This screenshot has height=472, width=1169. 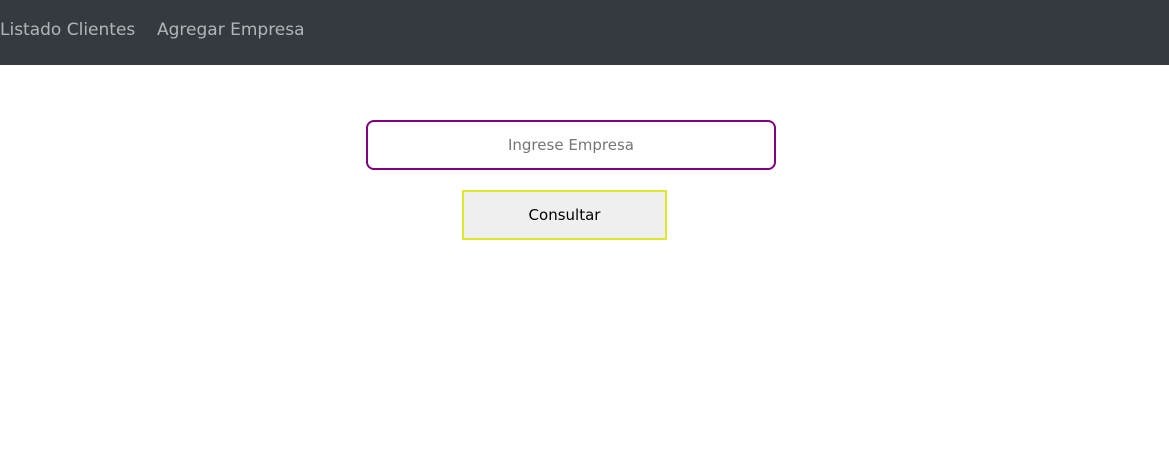 What do you see at coordinates (564, 215) in the screenshot?
I see `consult-button: Consultar` at bounding box center [564, 215].